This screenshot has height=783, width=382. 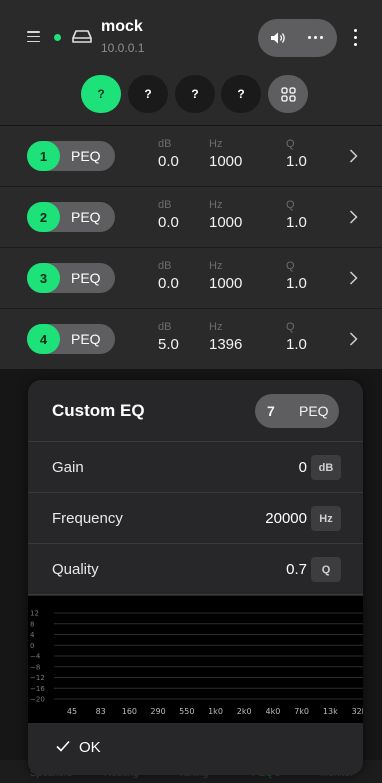 What do you see at coordinates (35, 667) in the screenshot?
I see `y-tick-label: −8` at bounding box center [35, 667].